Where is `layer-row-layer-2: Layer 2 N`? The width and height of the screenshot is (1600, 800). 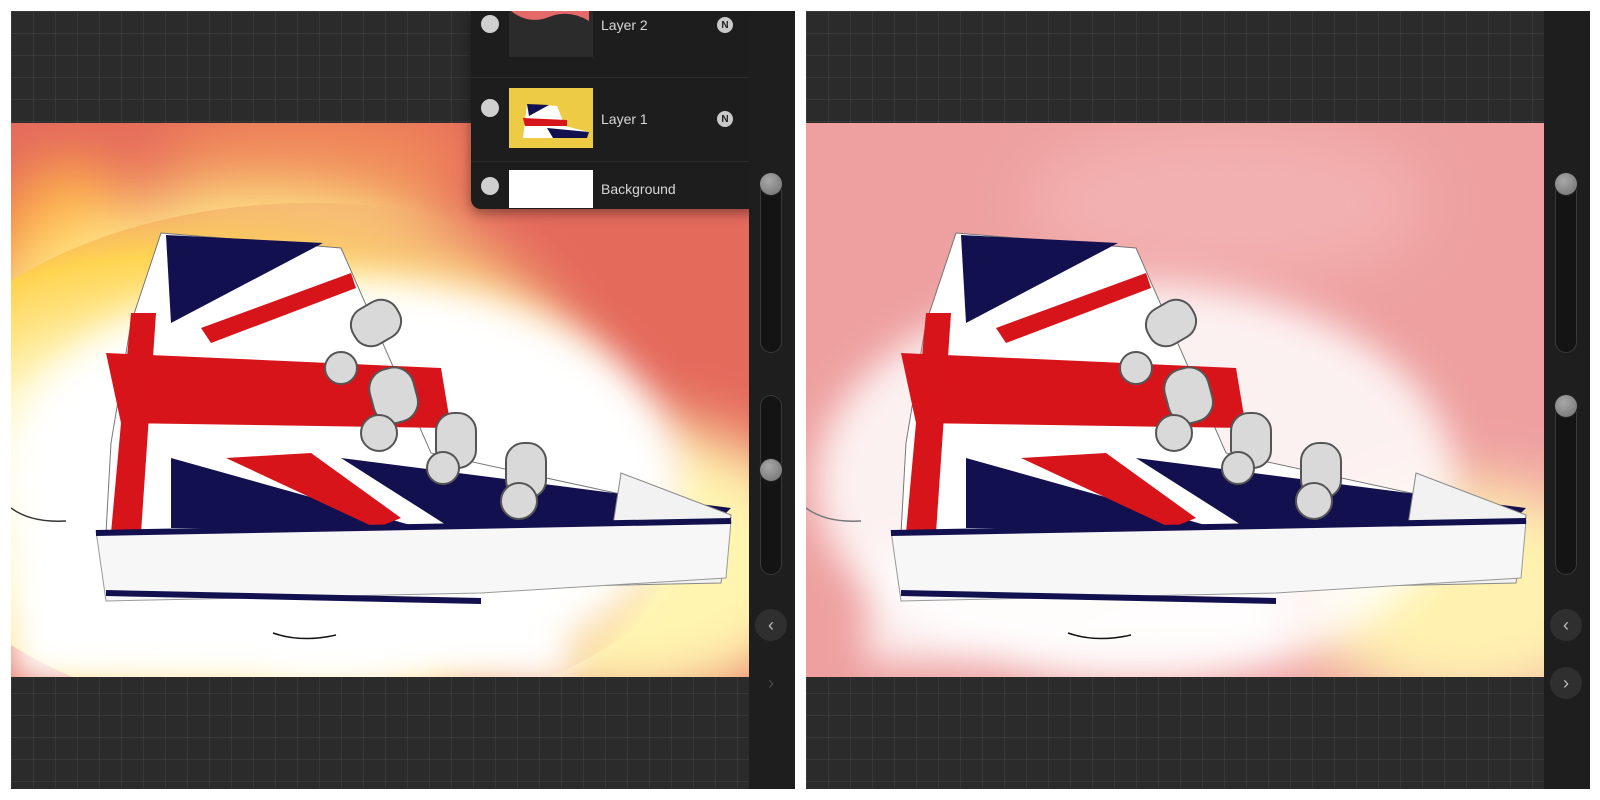
layer-row-layer-2: Layer 2 N is located at coordinates (614, 44).